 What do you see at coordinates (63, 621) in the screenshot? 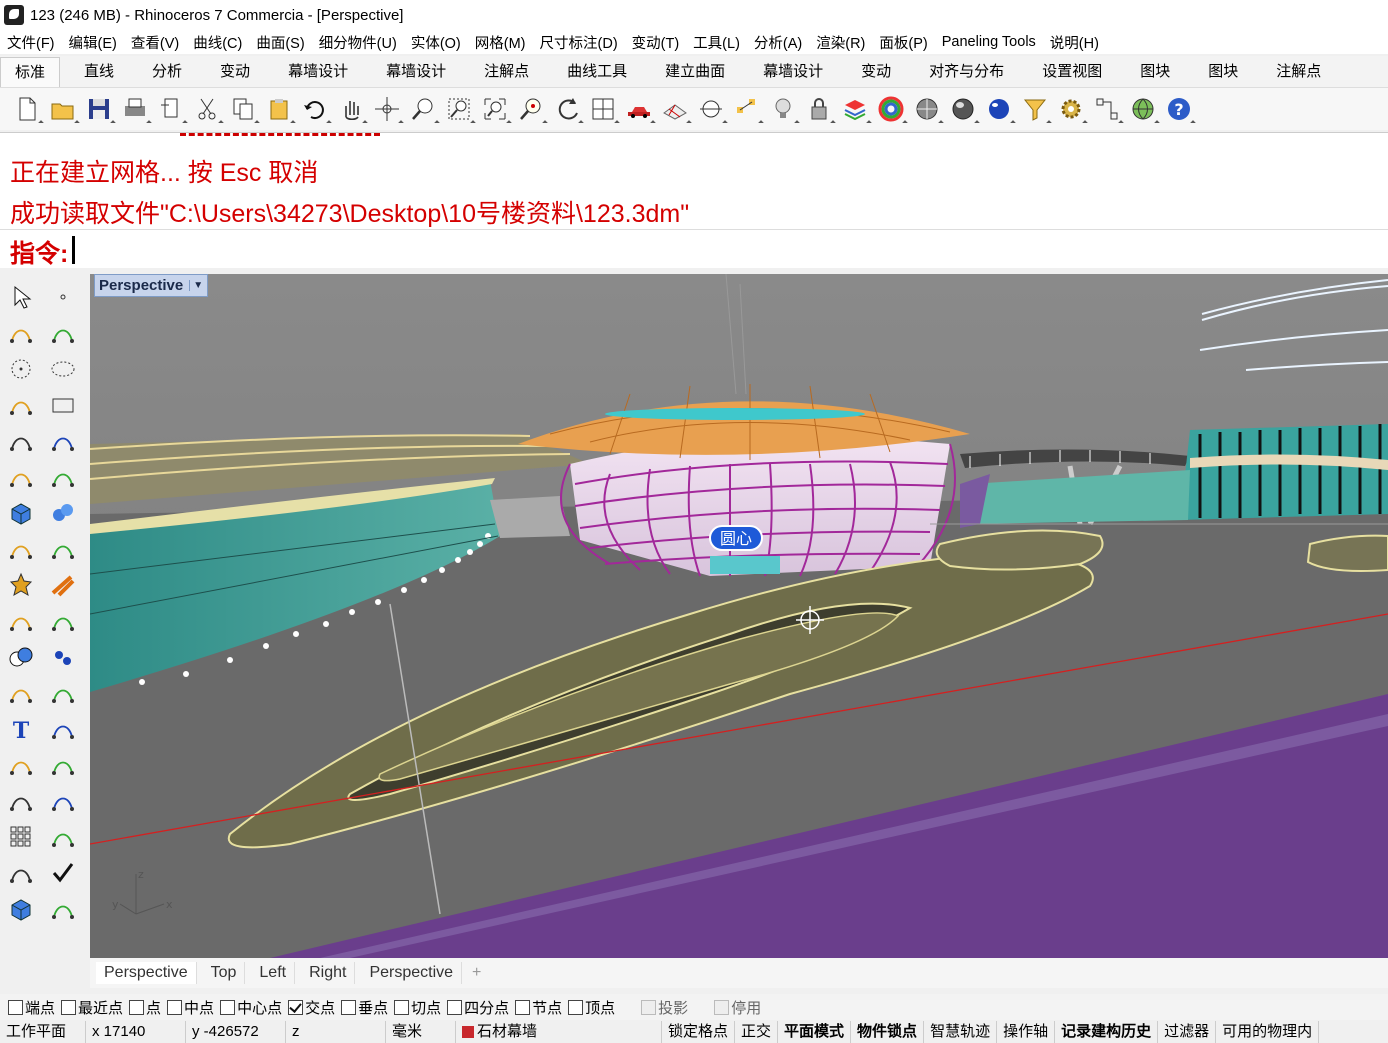
I see `join-tool` at bounding box center [63, 621].